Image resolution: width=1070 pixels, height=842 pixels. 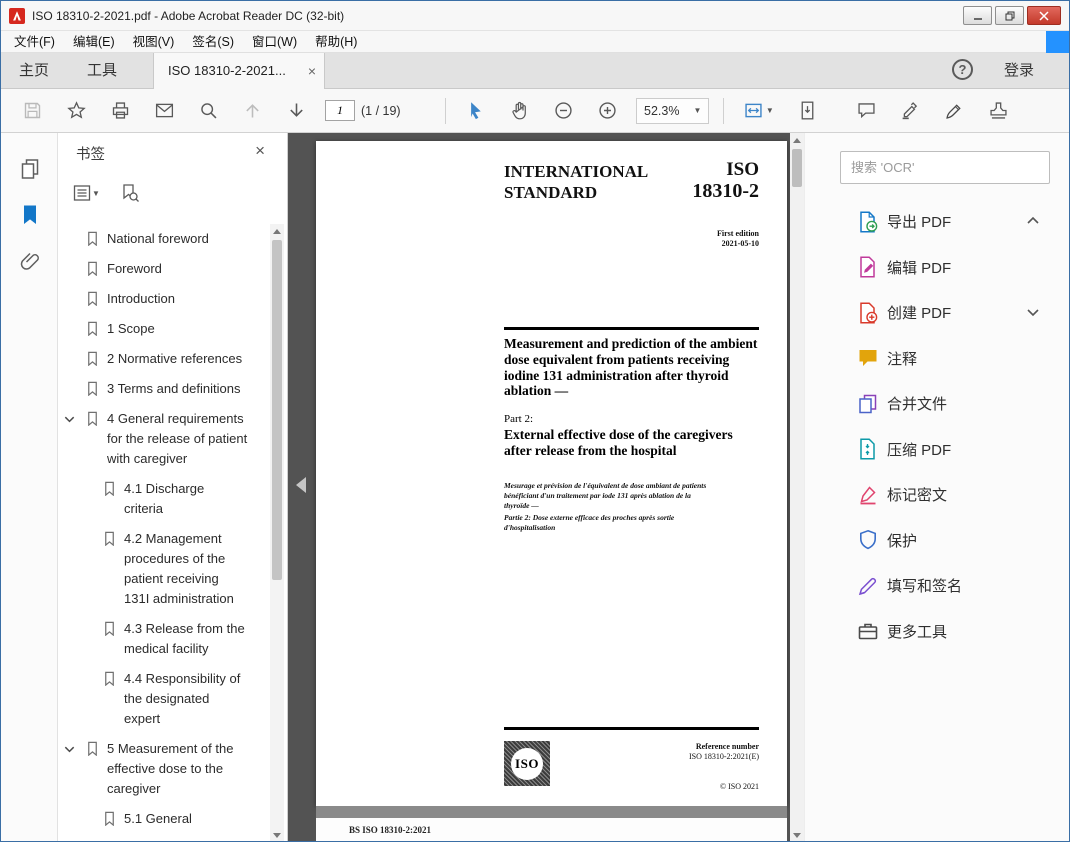 What do you see at coordinates (868, 222) in the screenshot?
I see `export-pdf-icon` at bounding box center [868, 222].